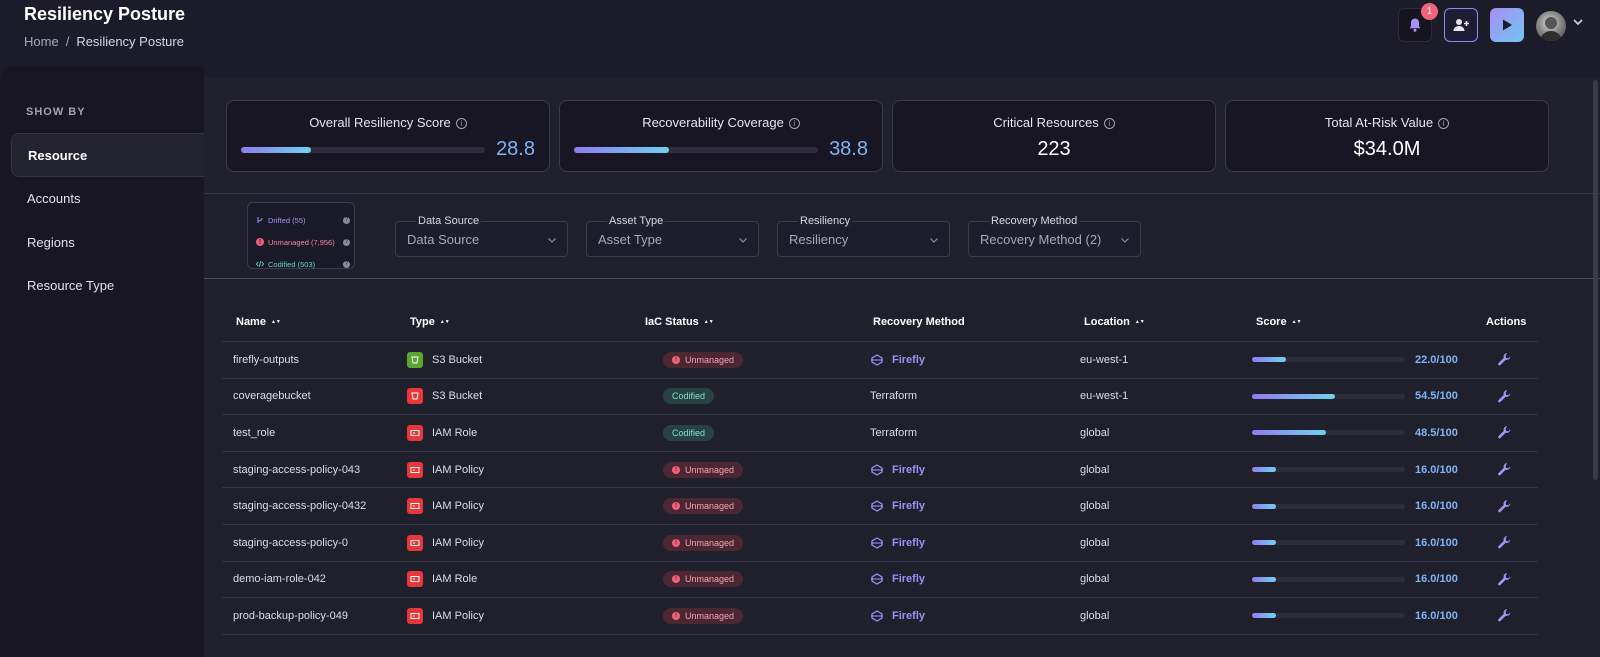 This screenshot has height=657, width=1600. What do you see at coordinates (877, 543) in the screenshot?
I see `firefly-icon` at bounding box center [877, 543].